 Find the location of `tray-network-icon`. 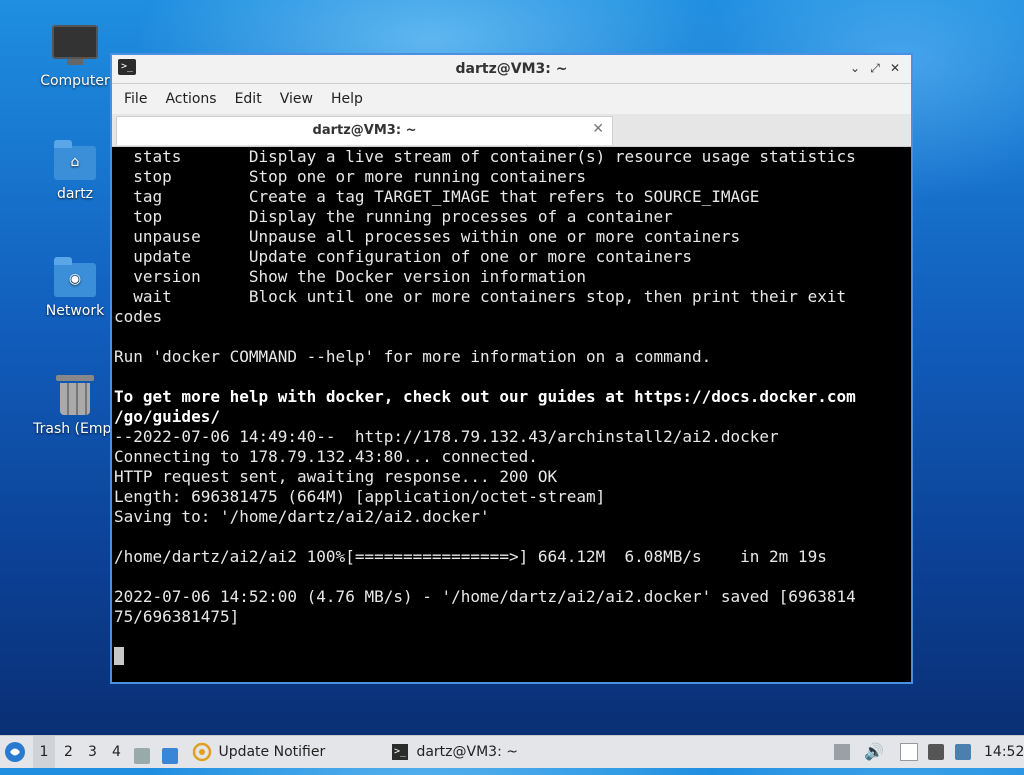

tray-network-icon is located at coordinates (842, 752).